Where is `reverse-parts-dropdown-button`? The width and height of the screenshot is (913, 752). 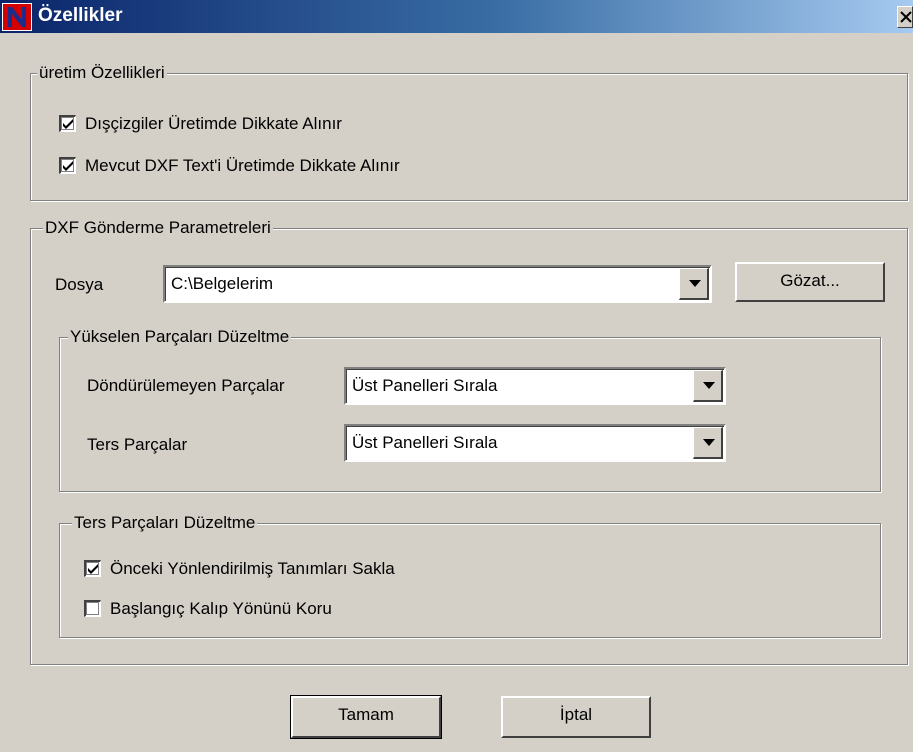 reverse-parts-dropdown-button is located at coordinates (708, 443).